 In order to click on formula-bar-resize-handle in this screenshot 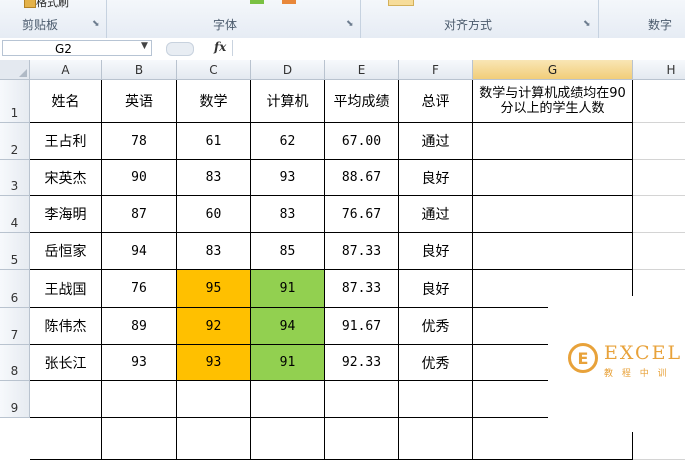, I will do `click(180, 49)`.